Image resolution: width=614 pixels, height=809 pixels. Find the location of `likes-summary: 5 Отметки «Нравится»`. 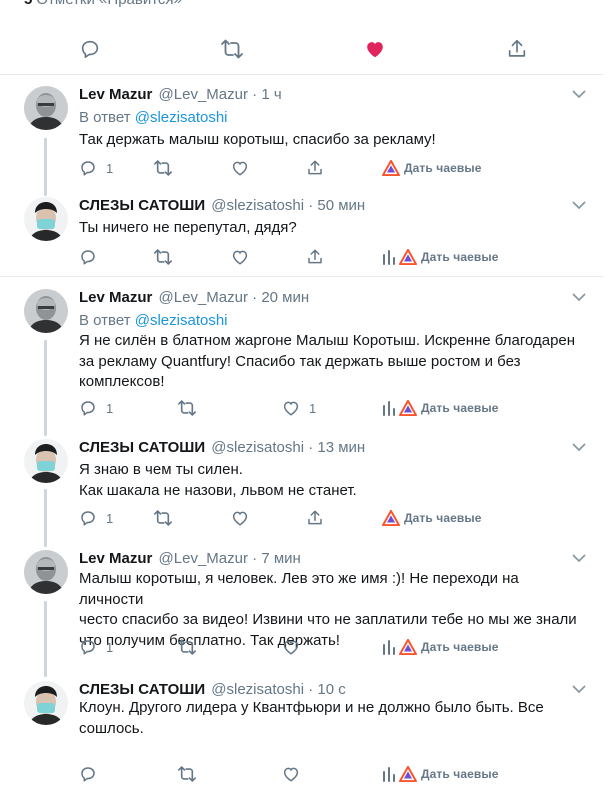

likes-summary: 5 Отметки «Нравится» is located at coordinates (103, 4).